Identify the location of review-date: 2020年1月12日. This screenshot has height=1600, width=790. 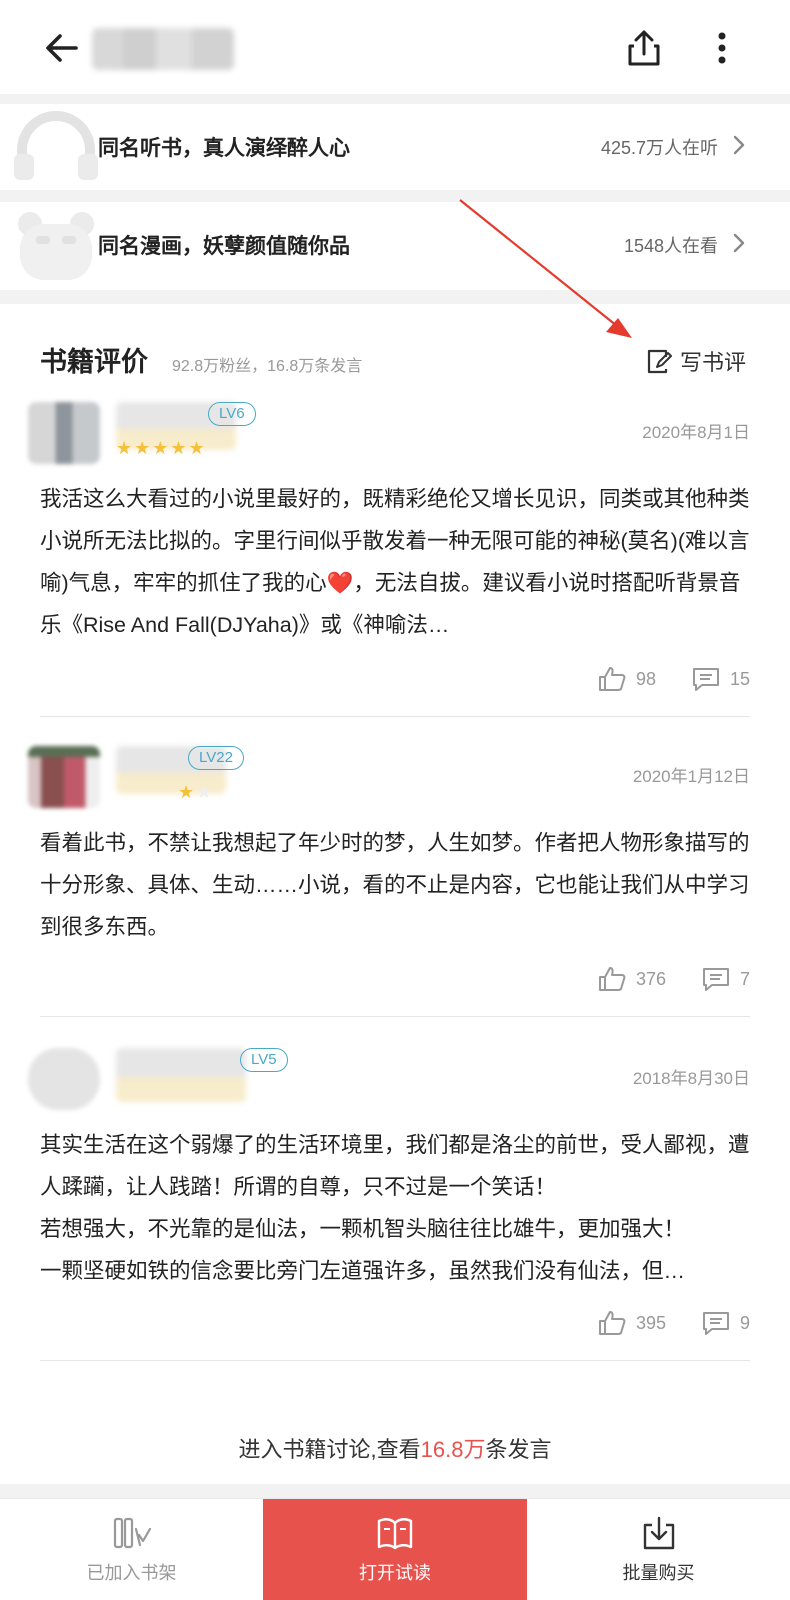
(691, 776).